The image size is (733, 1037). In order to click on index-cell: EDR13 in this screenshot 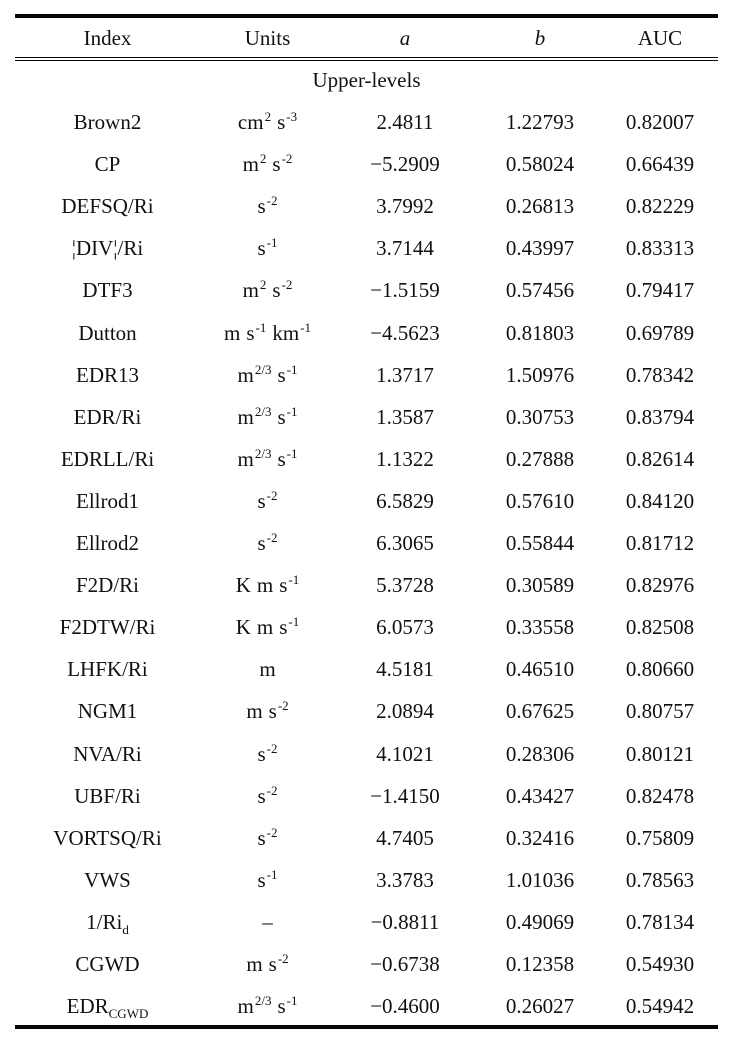, I will do `click(107, 375)`.